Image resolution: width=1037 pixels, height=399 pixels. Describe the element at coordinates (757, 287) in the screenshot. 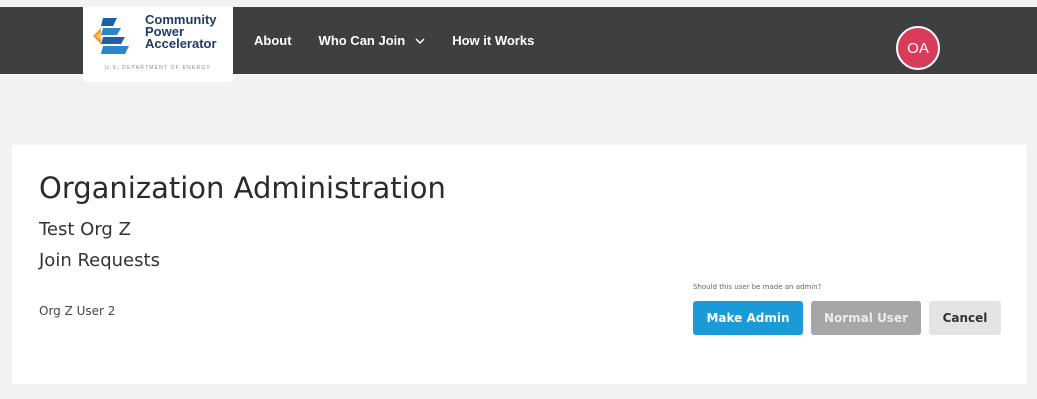

I see `admin-prompt: Should this user be made an admin?` at that location.